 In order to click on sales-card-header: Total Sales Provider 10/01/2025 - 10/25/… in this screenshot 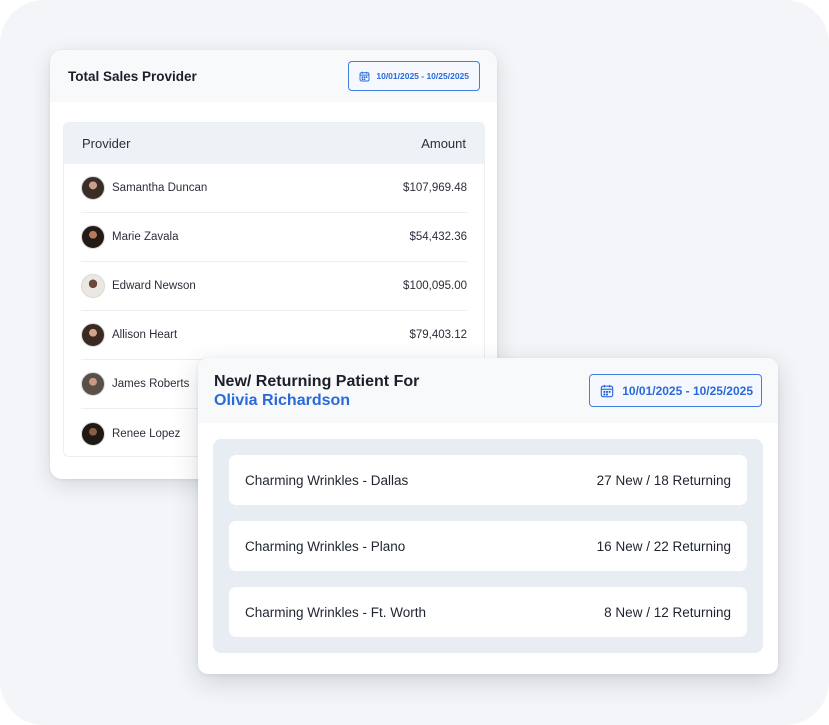, I will do `click(273, 76)`.